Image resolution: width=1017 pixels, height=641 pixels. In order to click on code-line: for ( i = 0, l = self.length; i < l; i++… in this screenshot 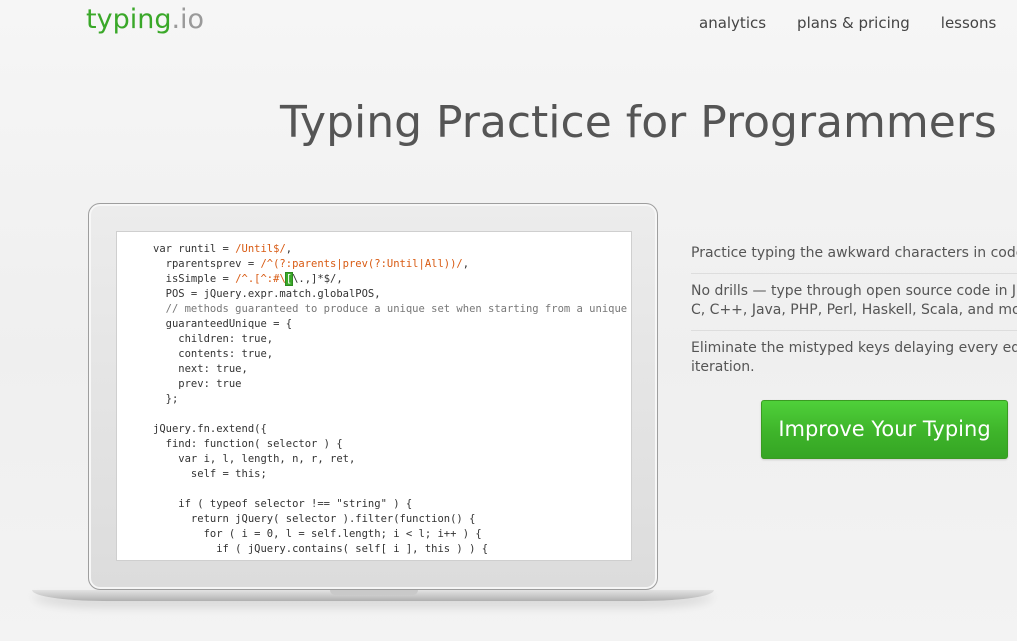, I will do `click(317, 534)`.